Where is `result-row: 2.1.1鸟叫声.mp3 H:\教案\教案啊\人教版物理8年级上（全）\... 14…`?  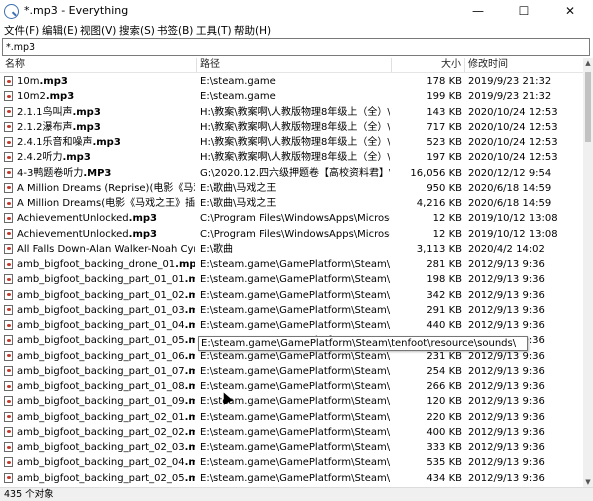 result-row: 2.1.1鸟叫声.mp3 H:\教案\教案啊\人教版物理8年级上（全）\... 14… is located at coordinates (291, 112).